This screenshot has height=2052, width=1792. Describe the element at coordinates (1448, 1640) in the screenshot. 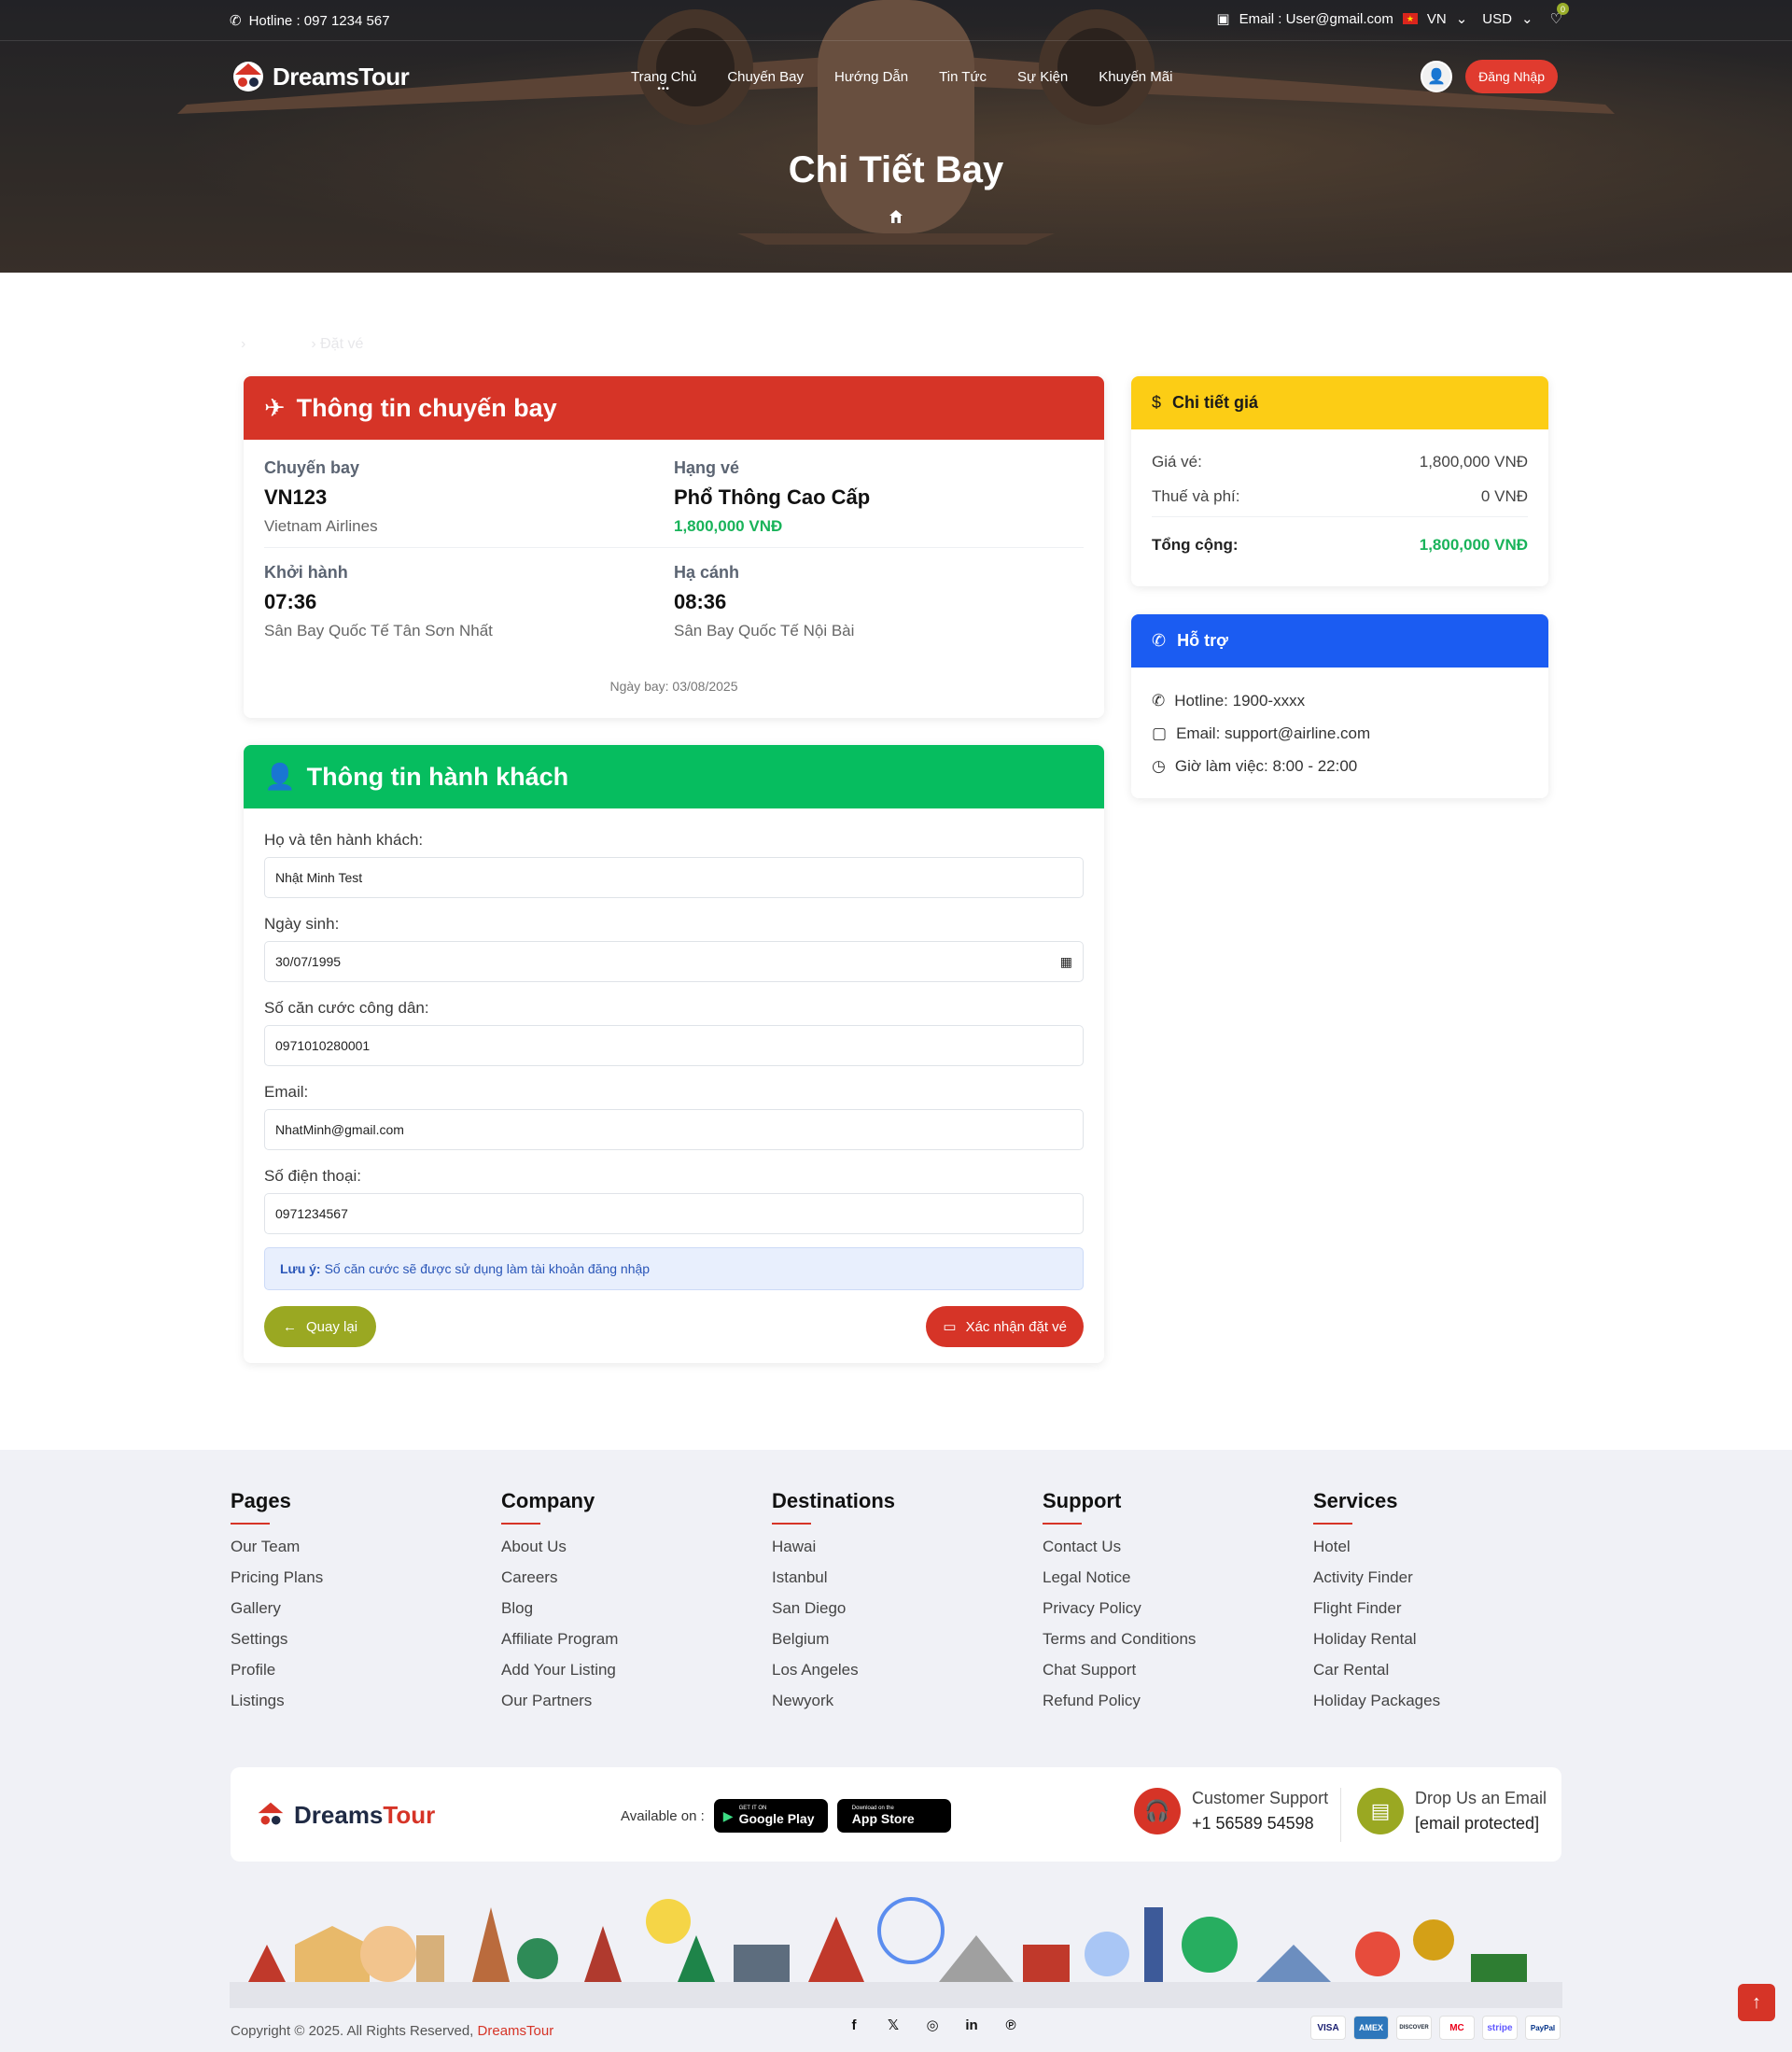

I see `footer-link: Holiday Rental` at that location.